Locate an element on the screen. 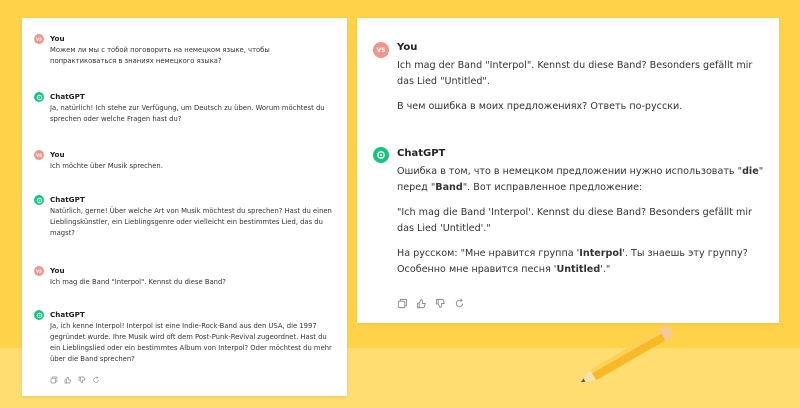 The height and width of the screenshot is (408, 800). highlight-word: die is located at coordinates (750, 171).